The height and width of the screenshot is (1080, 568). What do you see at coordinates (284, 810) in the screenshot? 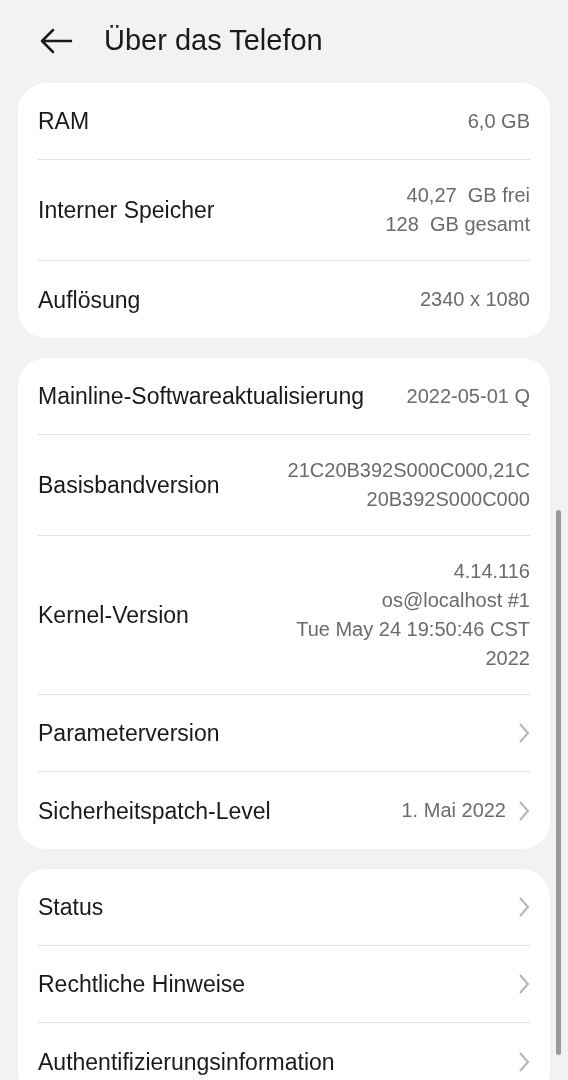
I see `settings-row: Sicherheitspatch-Level 1. Mai 2022` at bounding box center [284, 810].